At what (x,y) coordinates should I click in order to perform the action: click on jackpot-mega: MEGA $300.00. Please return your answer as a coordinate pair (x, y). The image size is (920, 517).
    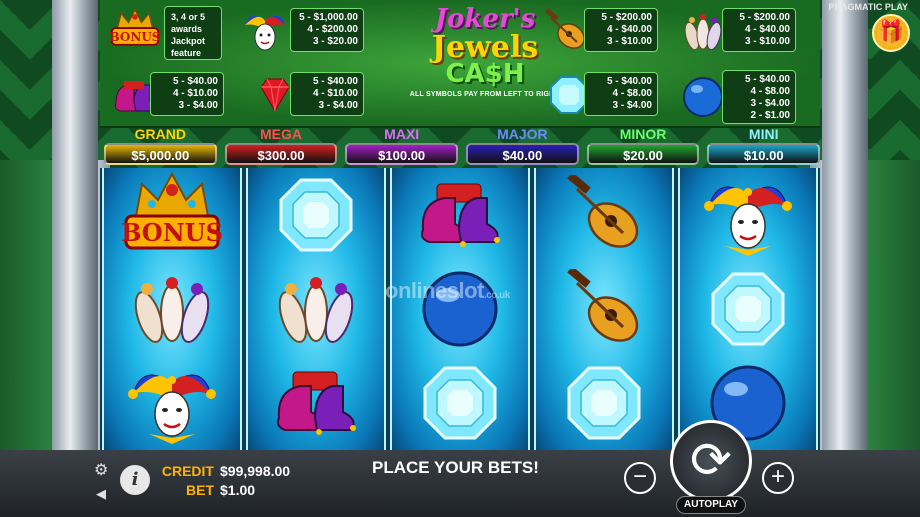
    Looking at the image, I should click on (281, 147).